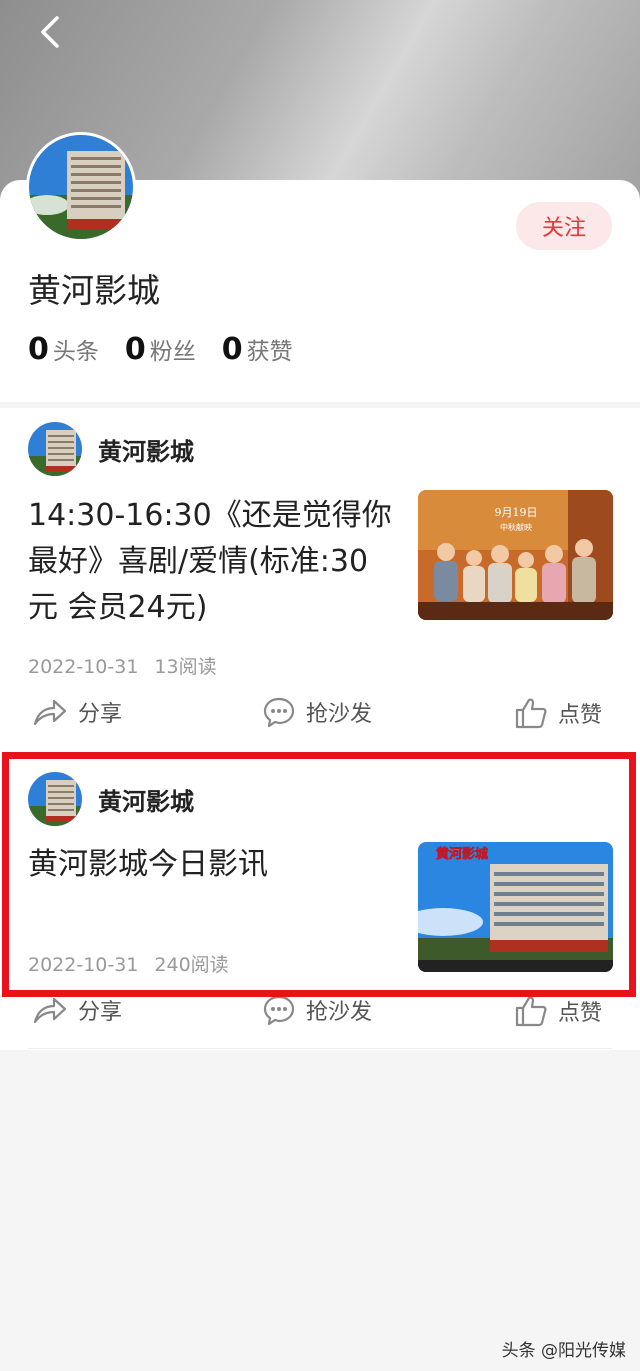 The image size is (640, 1371). Describe the element at coordinates (94, 290) in the screenshot. I see `profile-name: 黄河影城` at that location.